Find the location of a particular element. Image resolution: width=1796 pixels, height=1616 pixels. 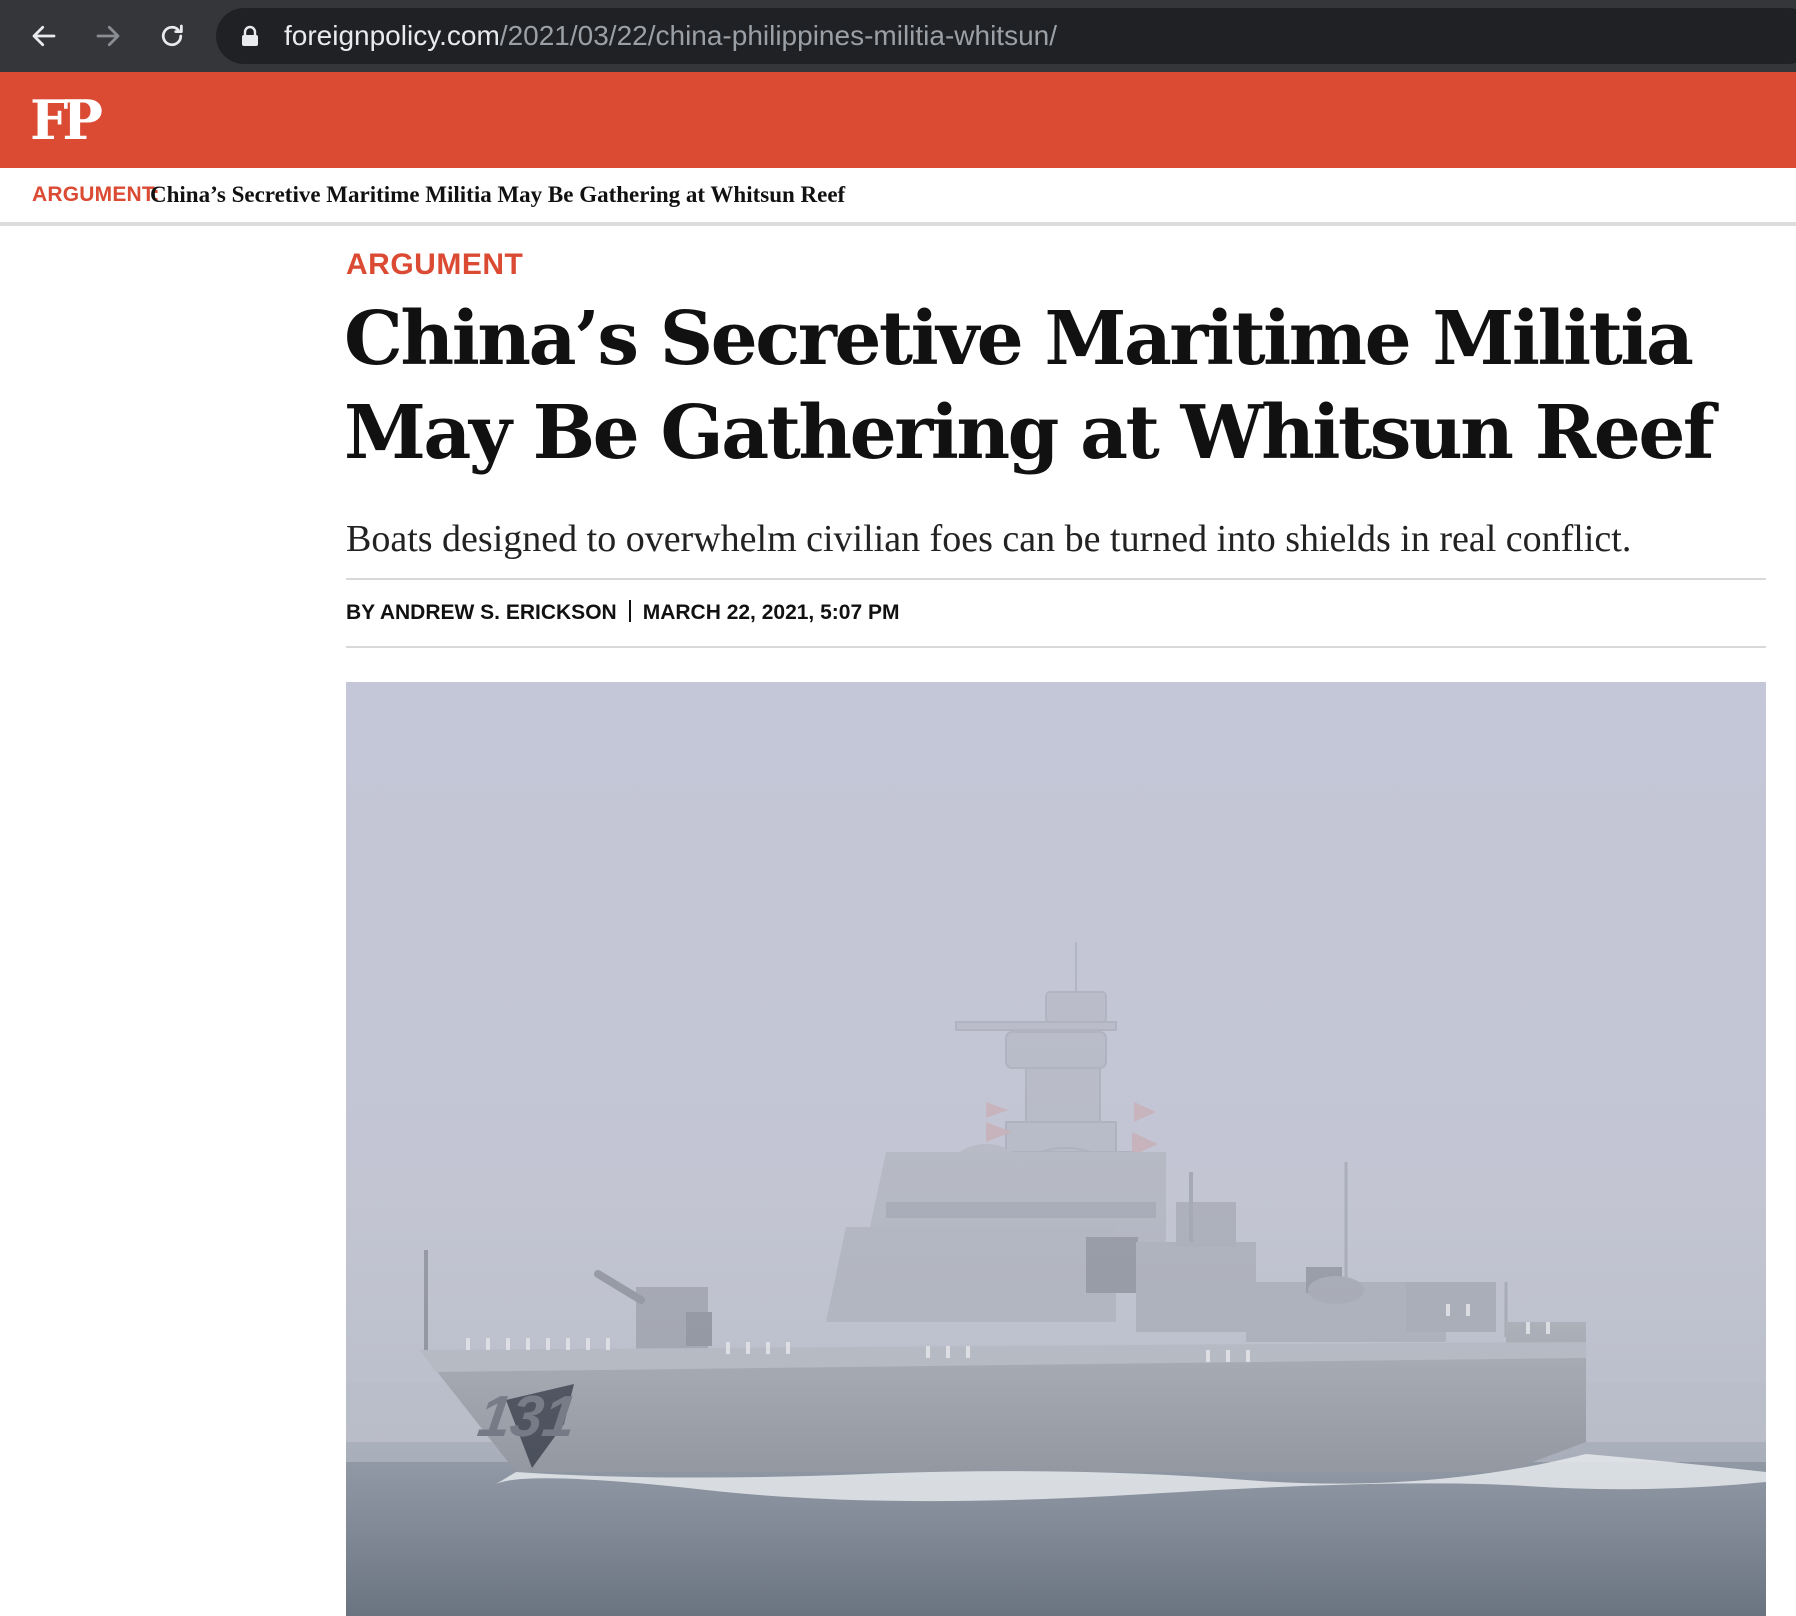

forward-button is located at coordinates (108, 36).